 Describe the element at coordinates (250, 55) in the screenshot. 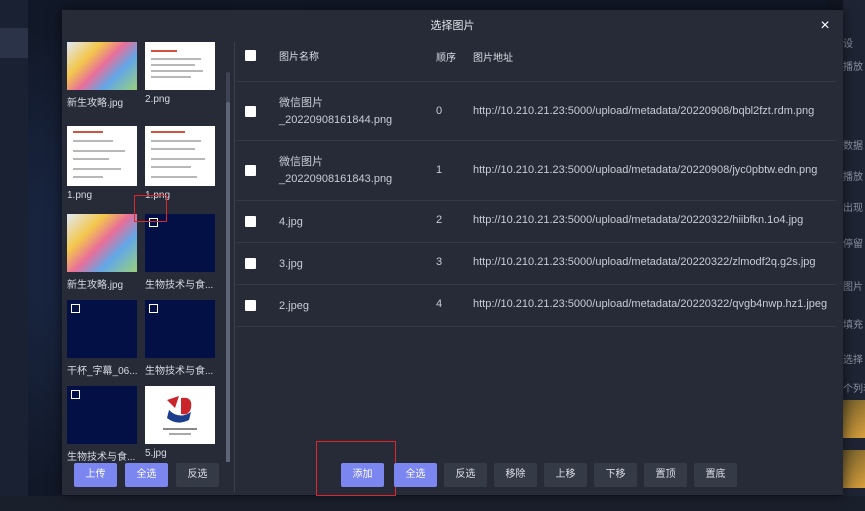

I see `header-select-all-checkbox` at that location.